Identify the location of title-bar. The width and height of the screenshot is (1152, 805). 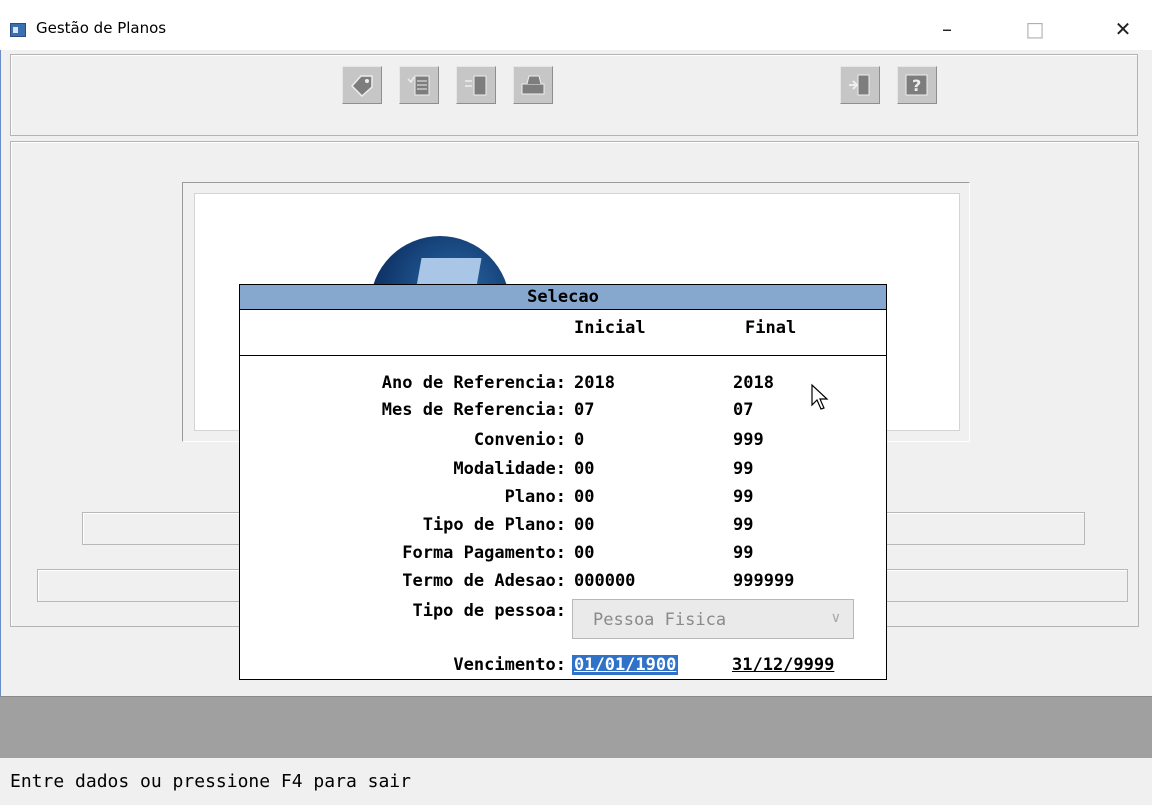
(576, 25).